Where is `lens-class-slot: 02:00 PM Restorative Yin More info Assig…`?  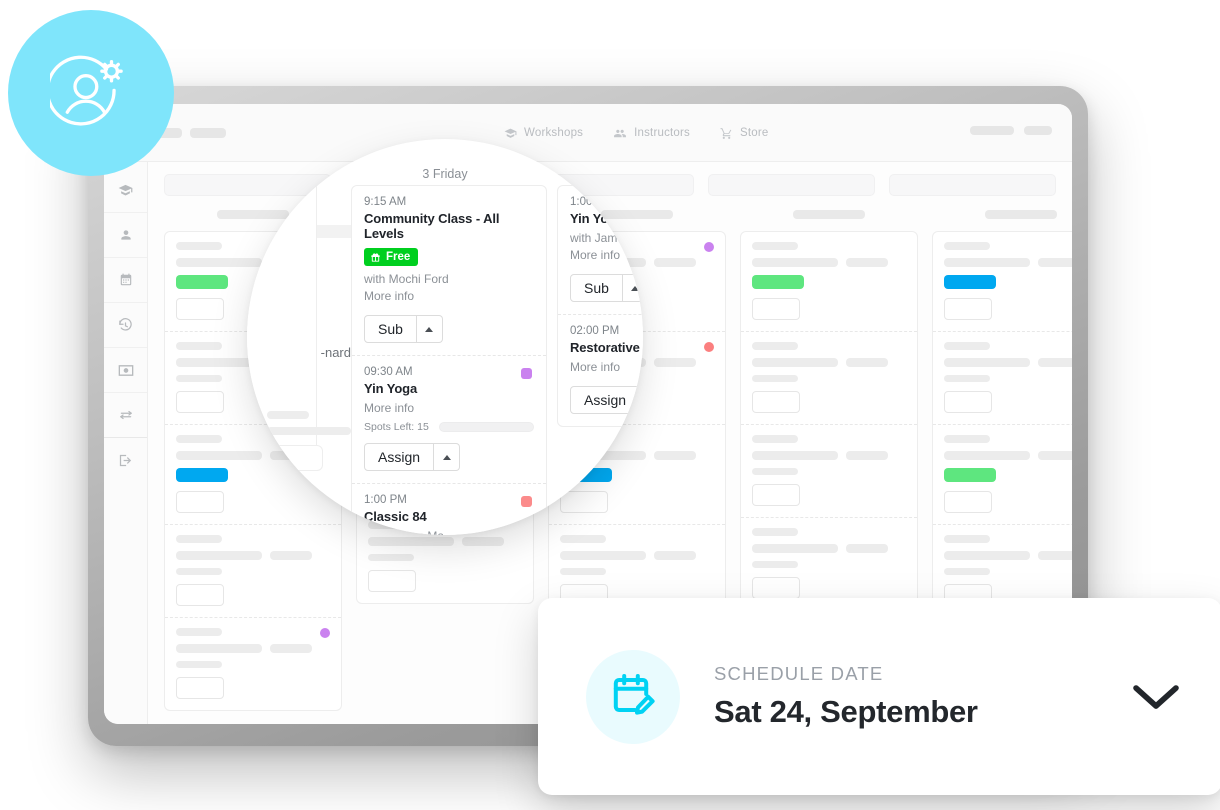 lens-class-slot: 02:00 PM Restorative Yin More info Assig… is located at coordinates (600, 370).